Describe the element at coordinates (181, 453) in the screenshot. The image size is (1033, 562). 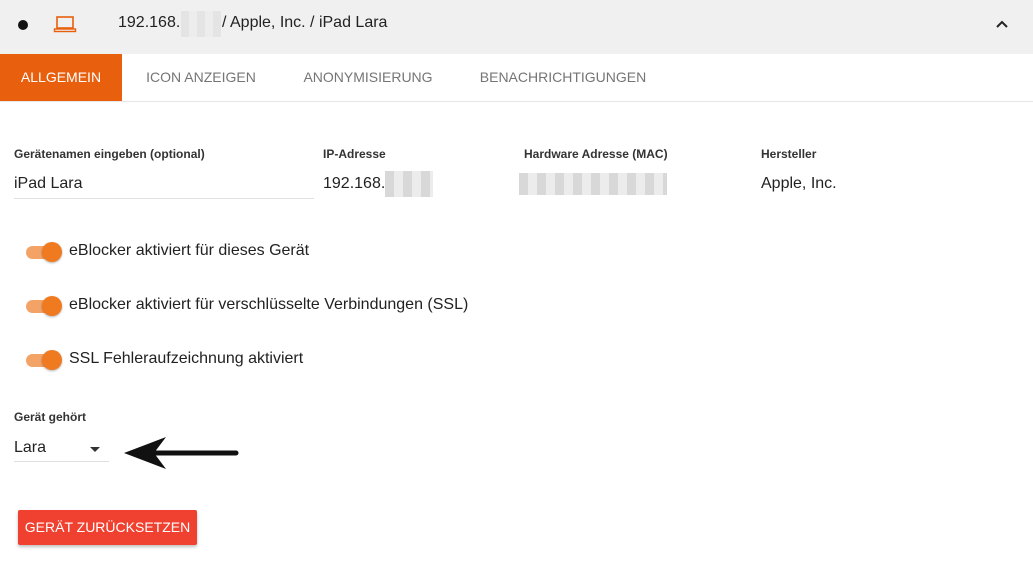
I see `annotation-arrow-icon` at that location.